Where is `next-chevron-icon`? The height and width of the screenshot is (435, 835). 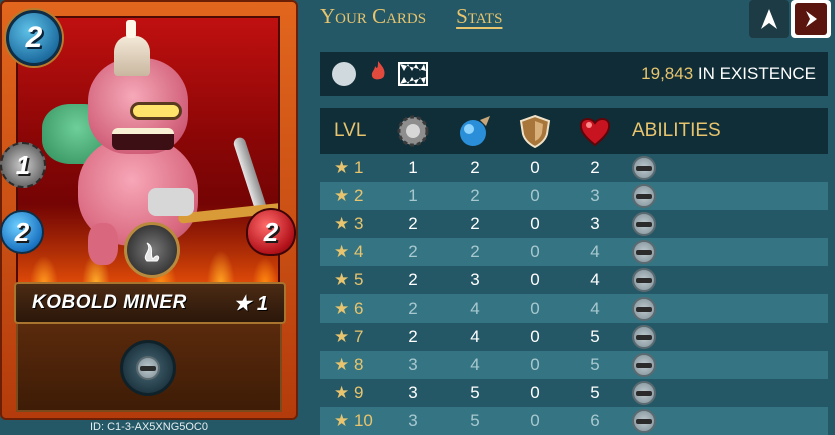 next-chevron-icon is located at coordinates (811, 19).